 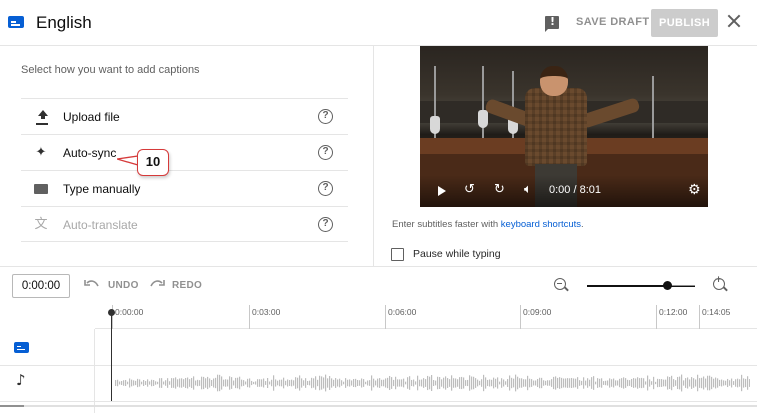 I want to click on video-player: ↺ ↻ 🔈︎ 0:00 / 8:01 ⚙, so click(x=564, y=126).